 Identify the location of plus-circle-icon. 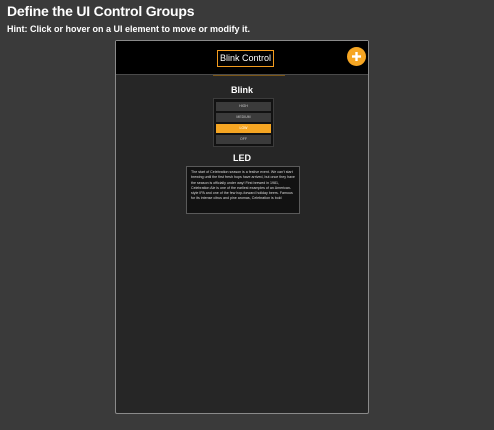
(356, 56).